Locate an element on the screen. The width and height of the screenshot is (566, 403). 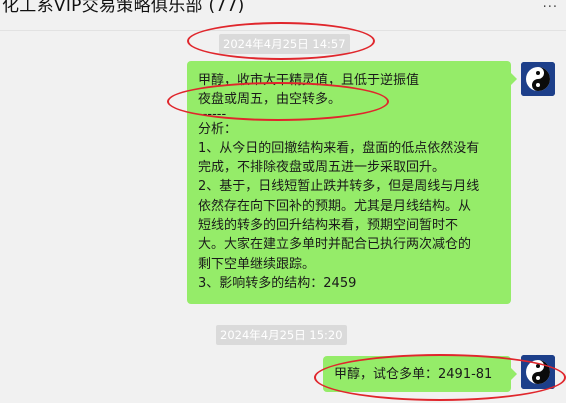
yin-yang-icon is located at coordinates (538, 79).